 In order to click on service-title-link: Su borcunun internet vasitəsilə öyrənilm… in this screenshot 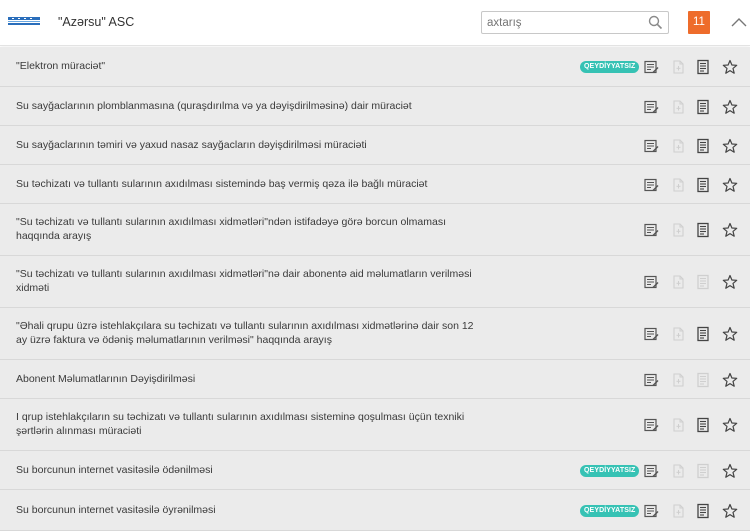, I will do `click(246, 510)`.